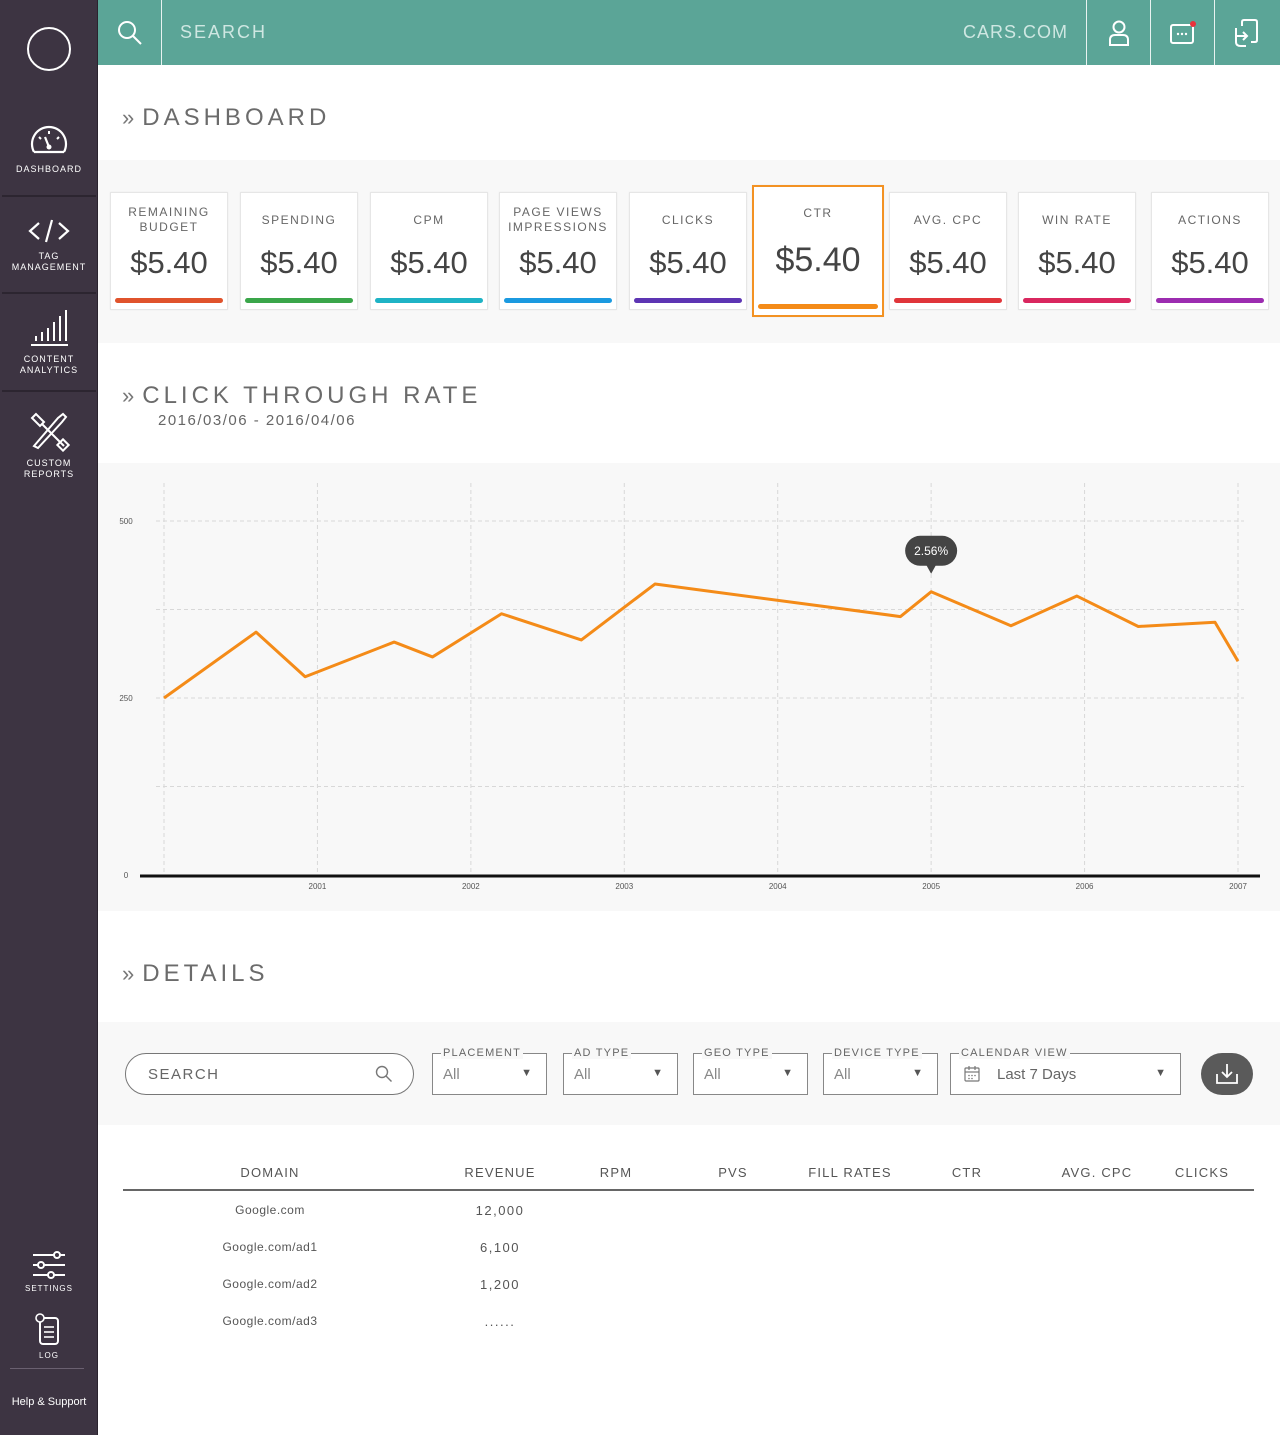  I want to click on kpi-label: PAGE VIEWS IMPRESSIONS, so click(558, 219).